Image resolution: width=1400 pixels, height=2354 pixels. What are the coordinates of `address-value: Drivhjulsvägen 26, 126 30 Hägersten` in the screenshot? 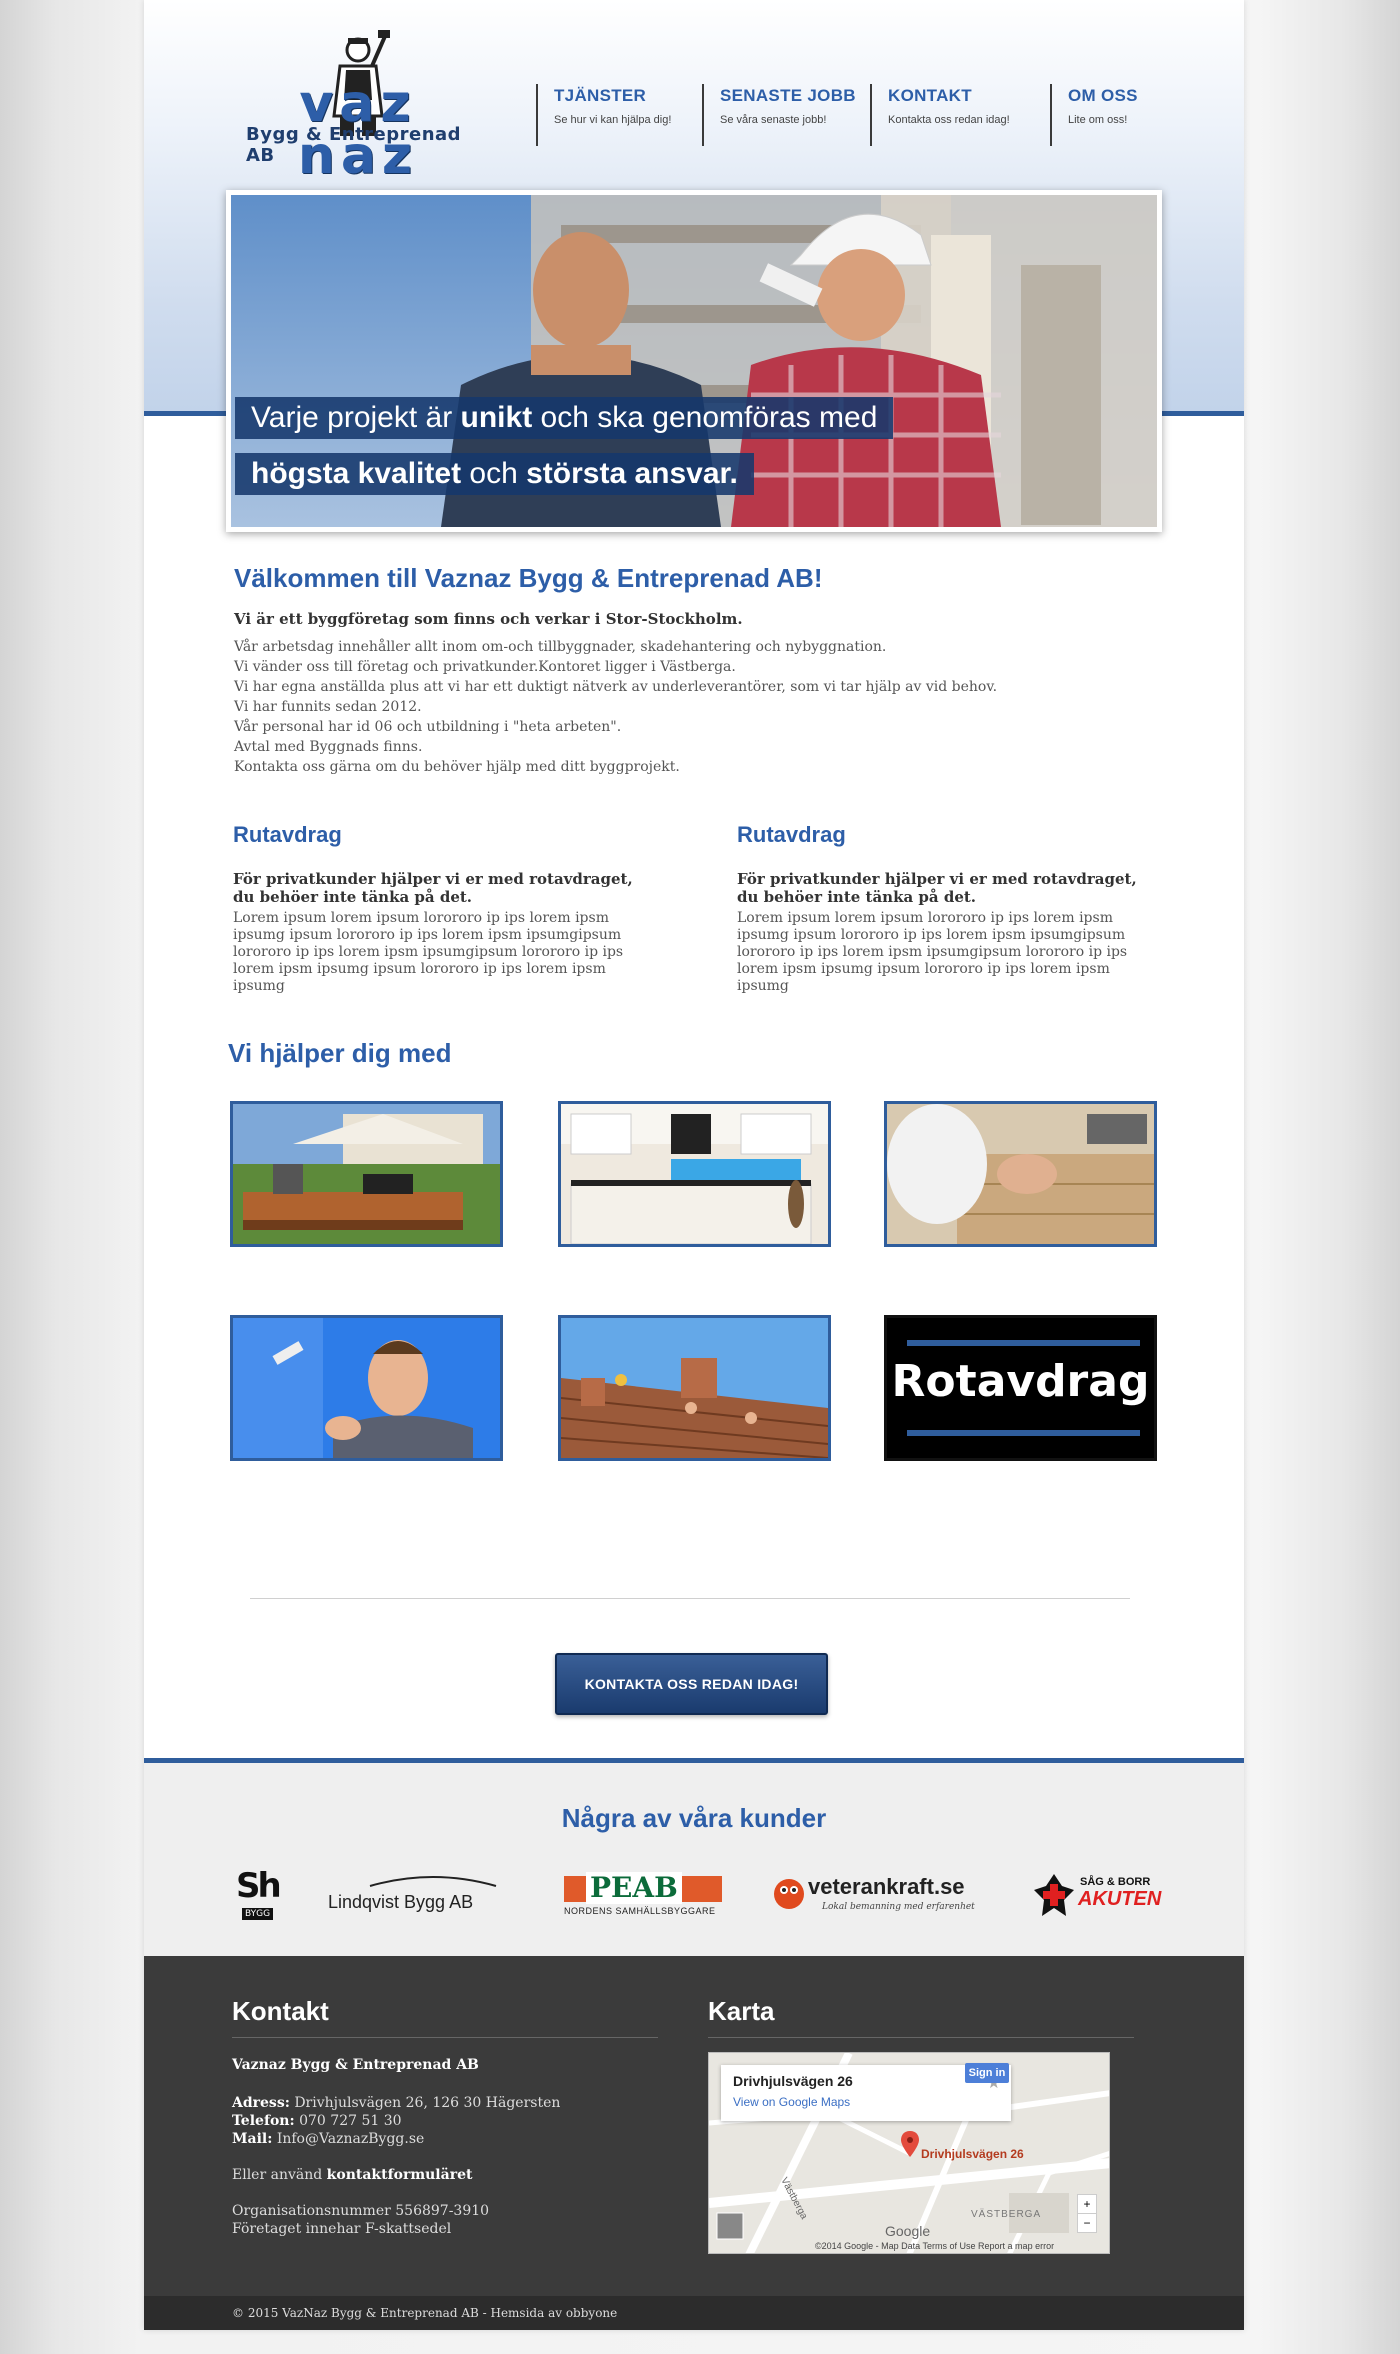 It's located at (427, 2103).